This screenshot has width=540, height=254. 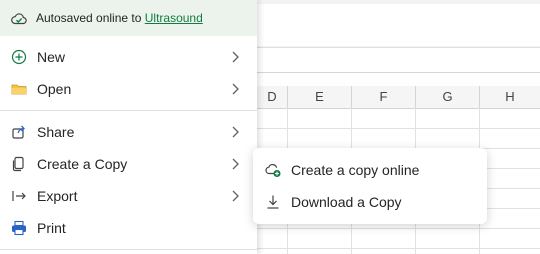 I want to click on cloud-check-icon, so click(x=19, y=19).